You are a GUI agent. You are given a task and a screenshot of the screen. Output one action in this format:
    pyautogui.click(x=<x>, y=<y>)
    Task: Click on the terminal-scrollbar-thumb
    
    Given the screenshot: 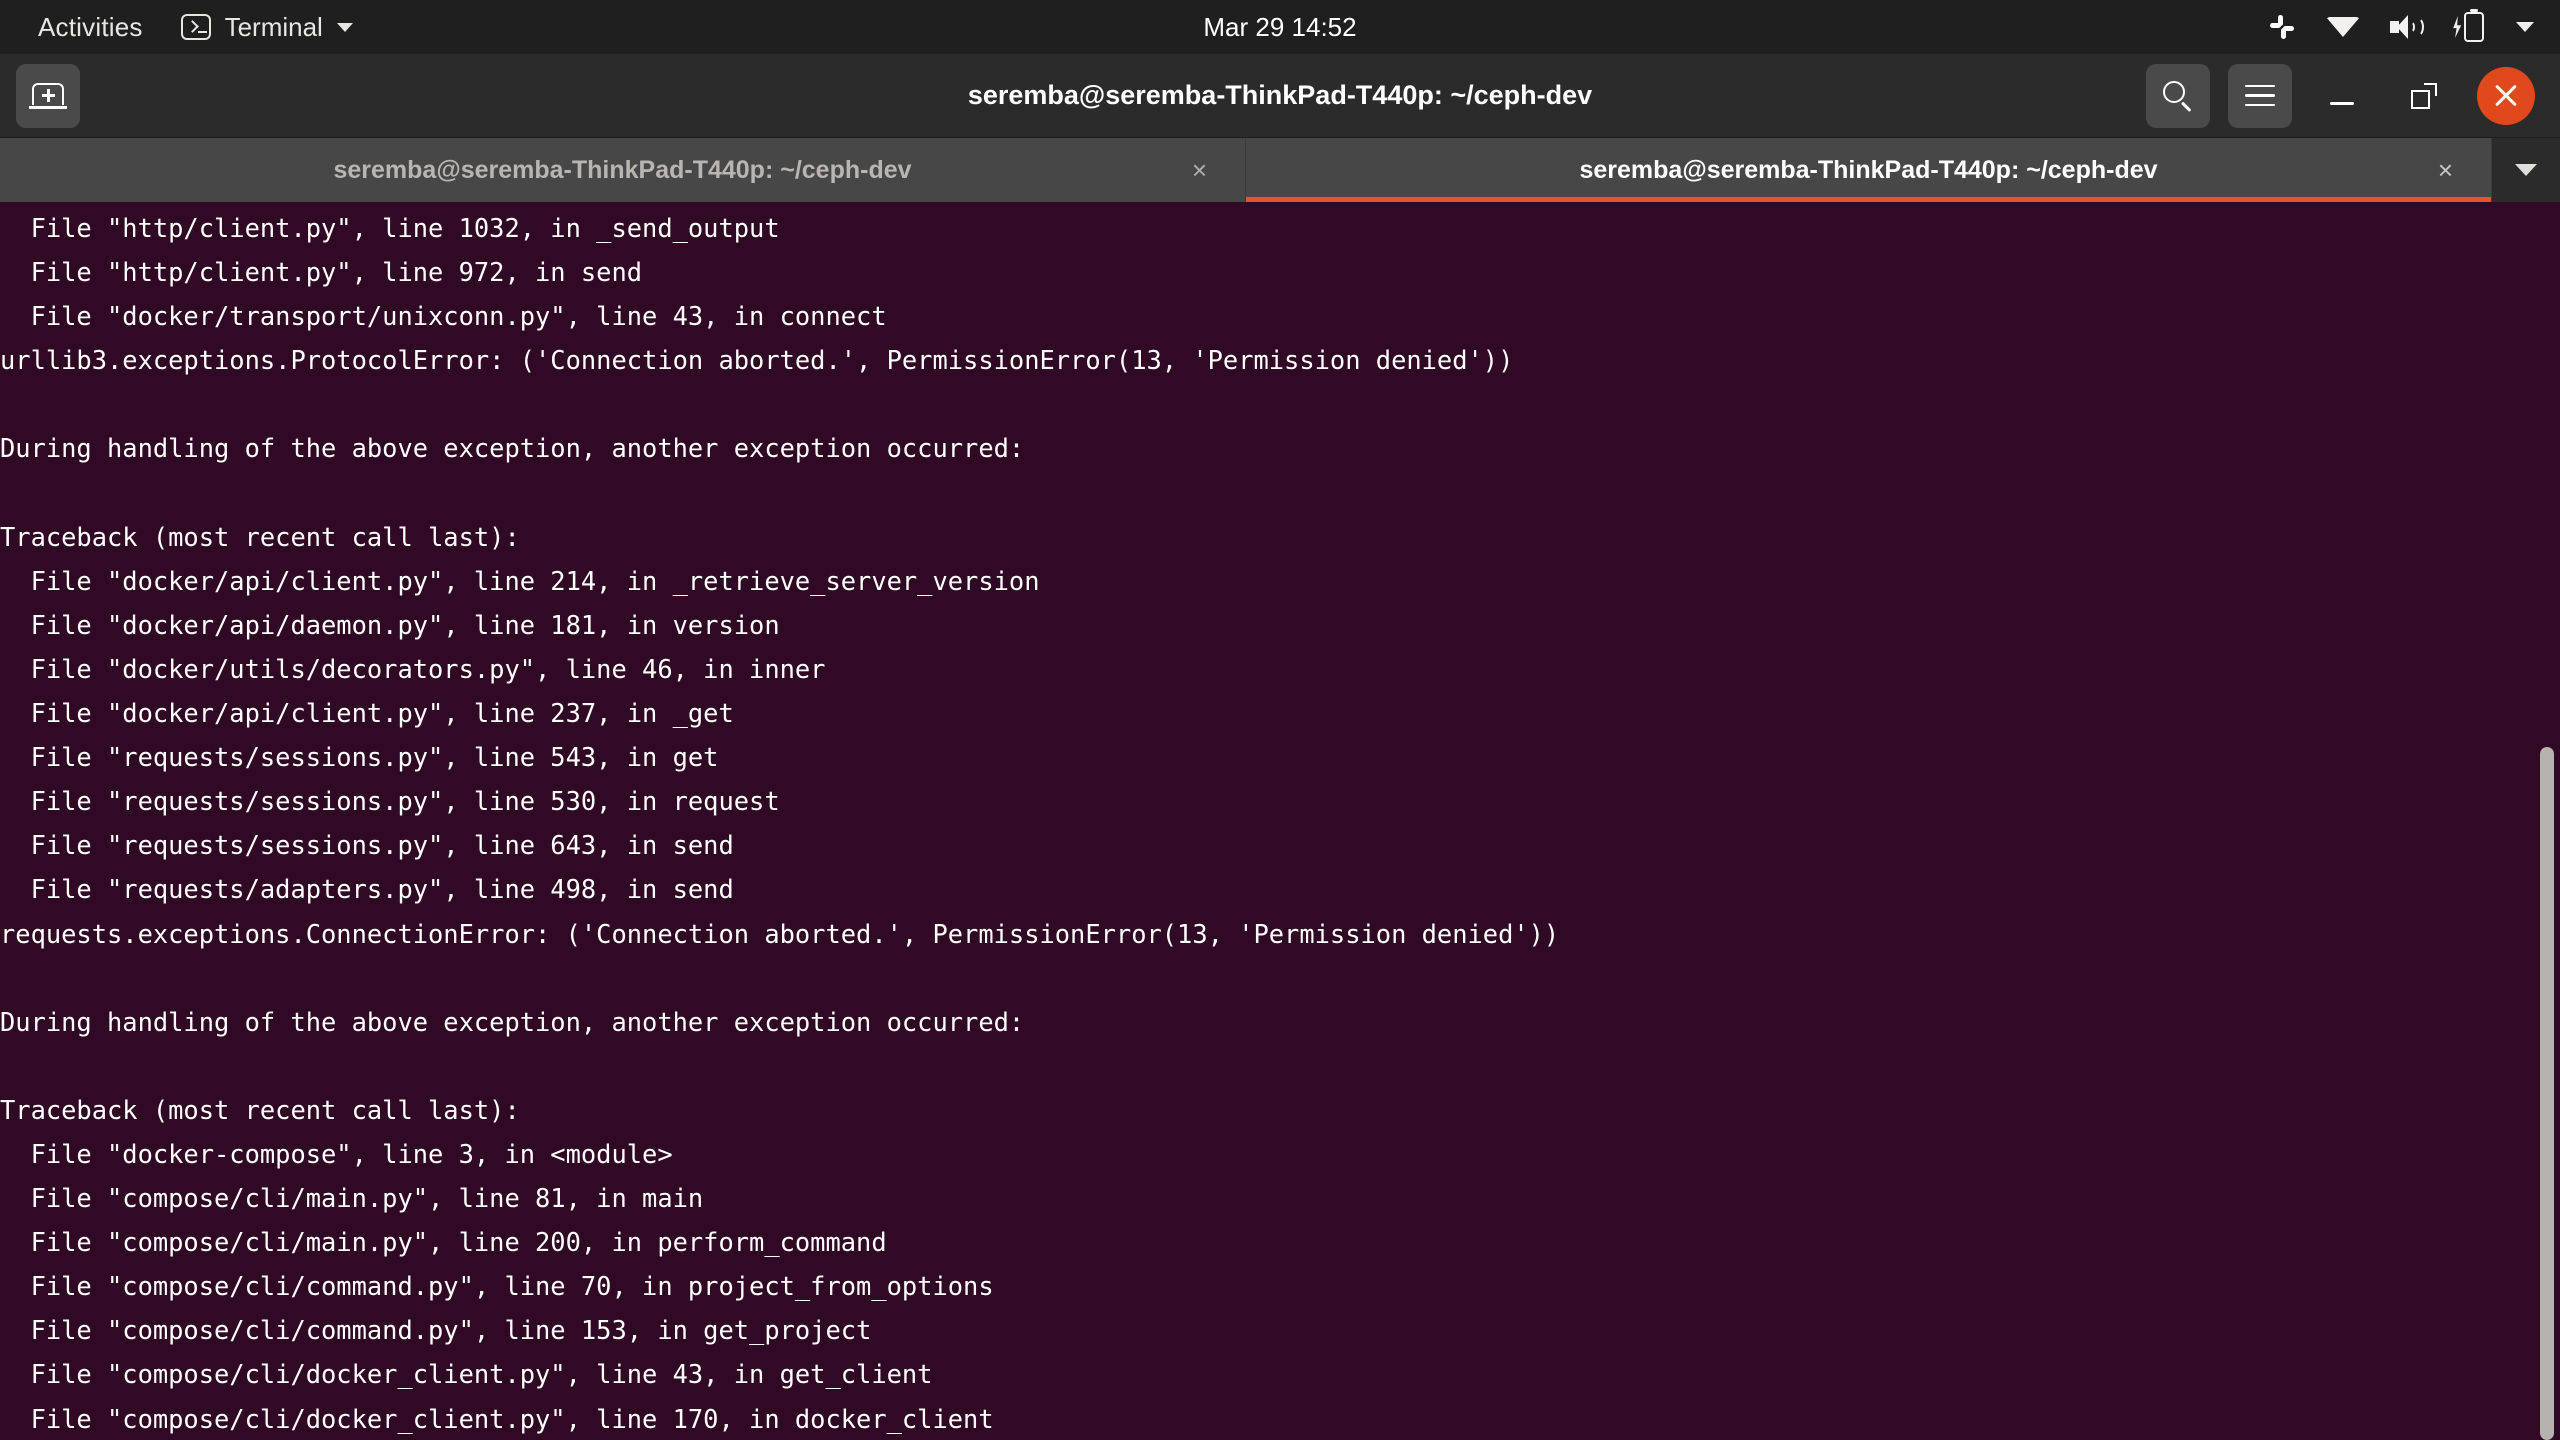 What is the action you would take?
    pyautogui.click(x=2547, y=1093)
    